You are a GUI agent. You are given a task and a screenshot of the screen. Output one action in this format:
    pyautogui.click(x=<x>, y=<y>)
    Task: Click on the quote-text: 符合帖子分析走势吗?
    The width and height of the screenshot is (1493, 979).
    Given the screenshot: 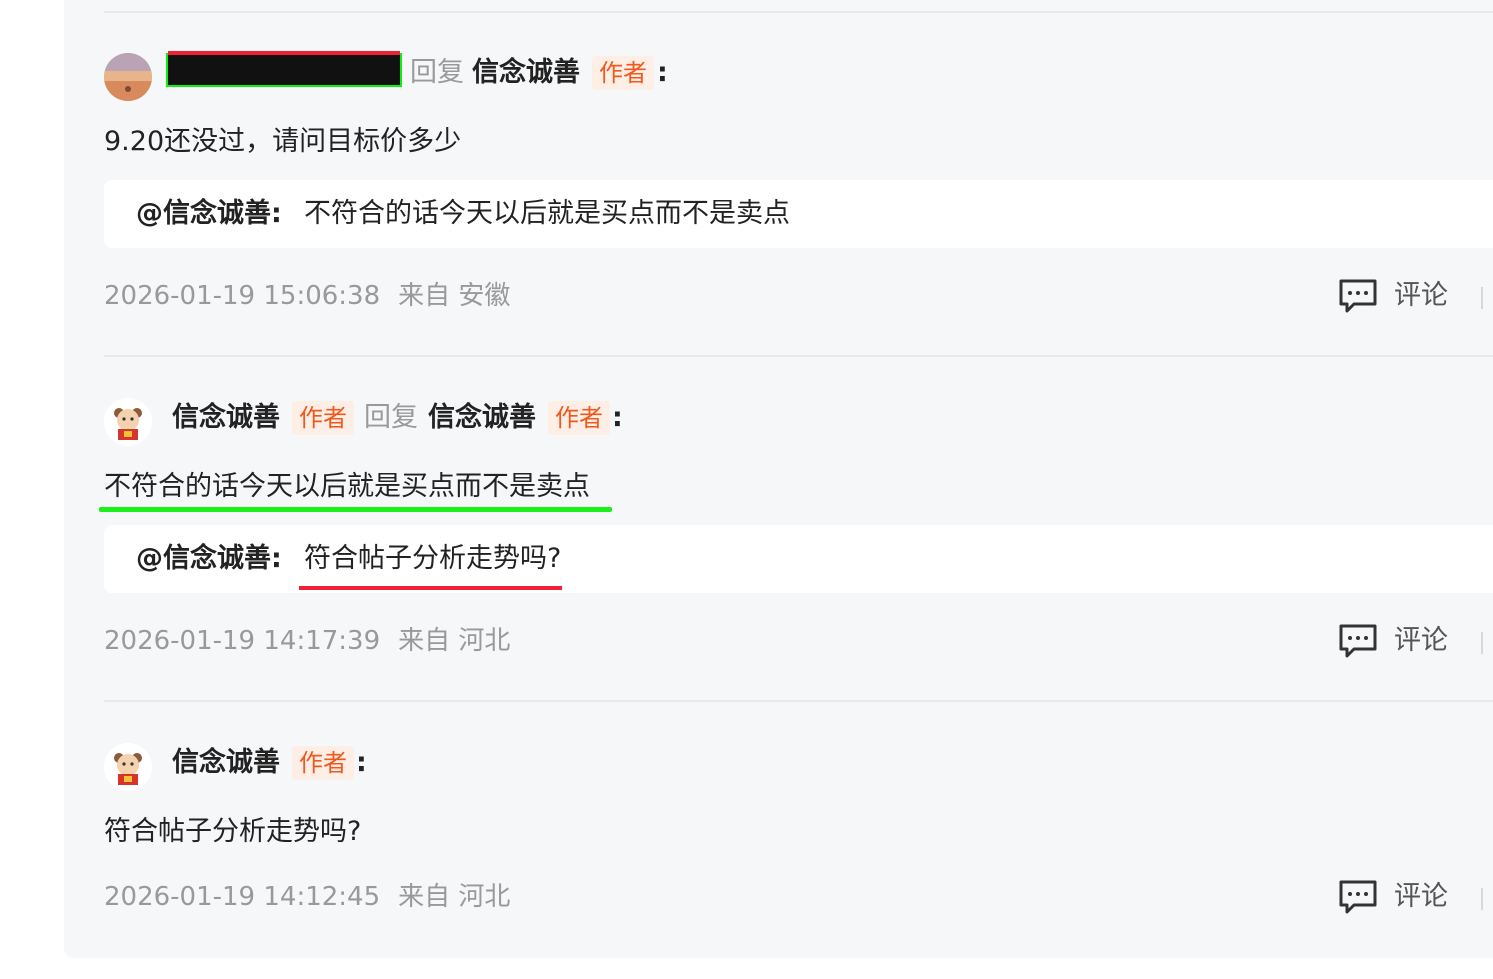 What is the action you would take?
    pyautogui.click(x=433, y=558)
    